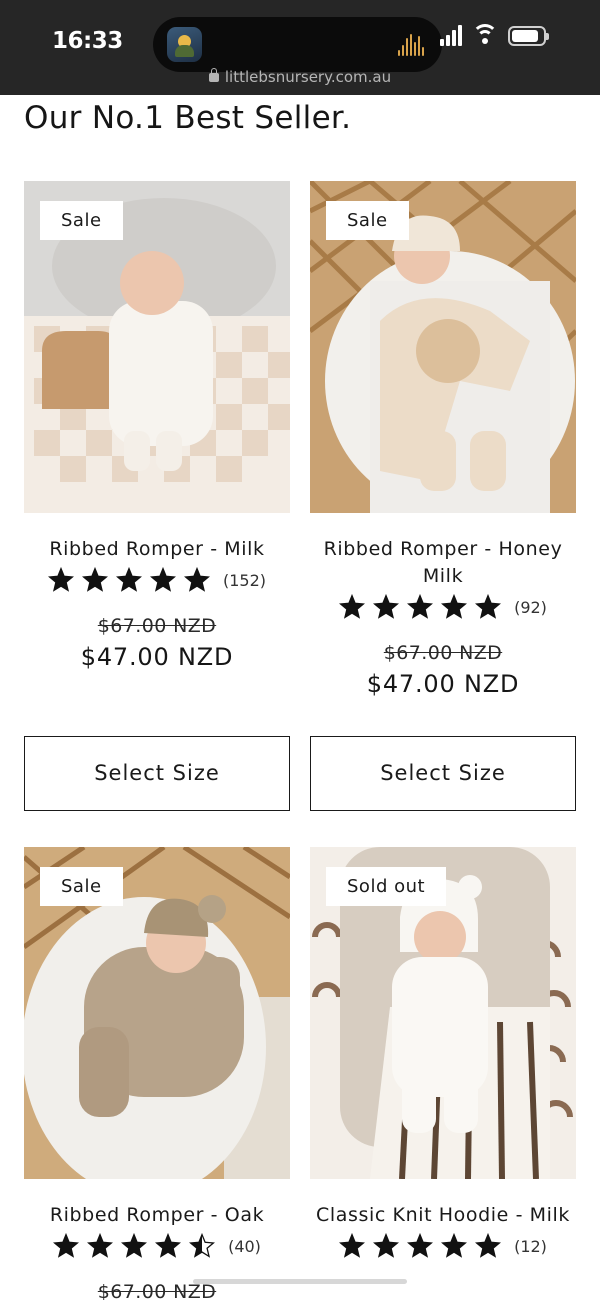 The width and height of the screenshot is (600, 1300). What do you see at coordinates (443, 1215) in the screenshot?
I see `product-title: Classic Knit Hoodie - Milk` at bounding box center [443, 1215].